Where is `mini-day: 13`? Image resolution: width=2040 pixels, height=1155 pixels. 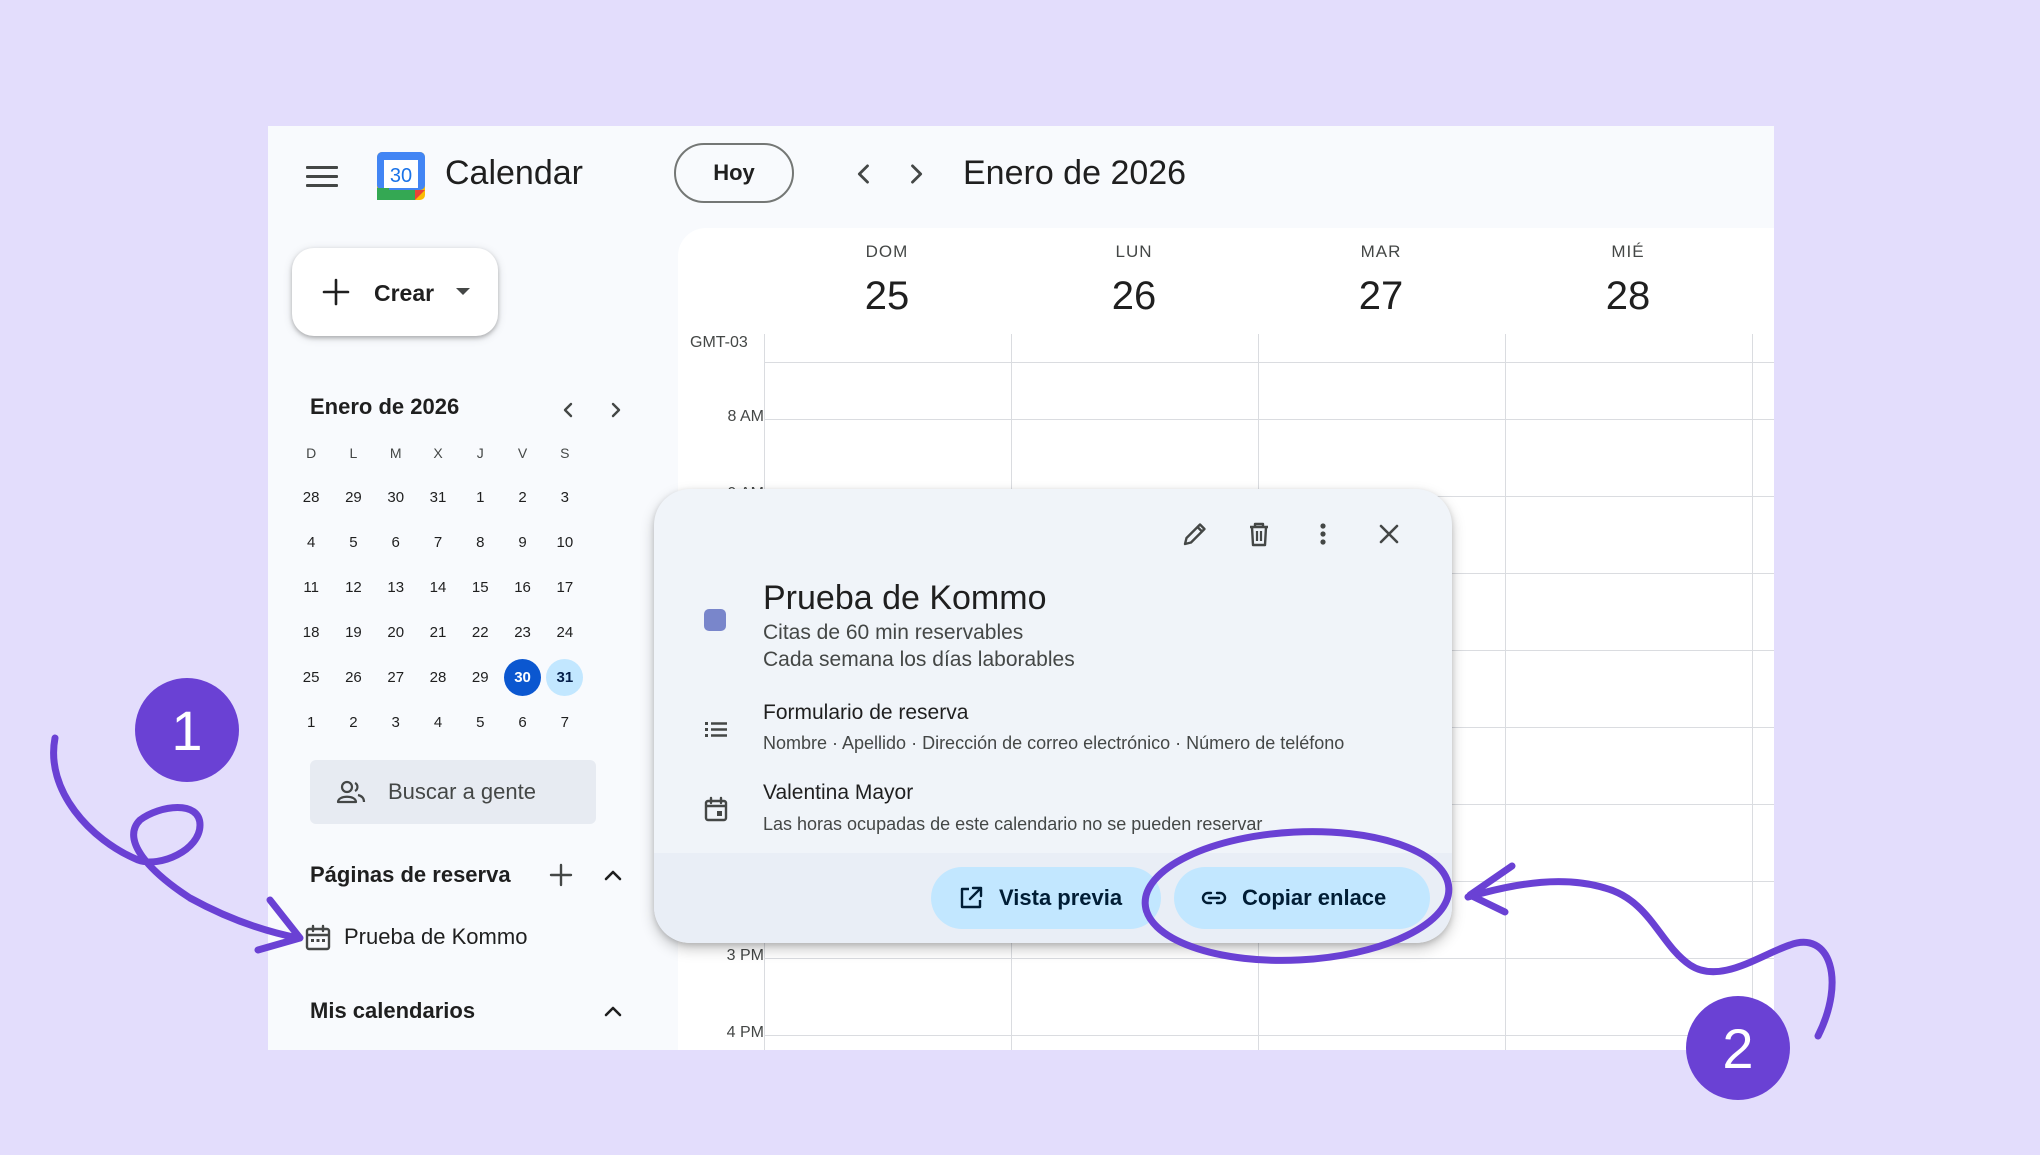
mini-day: 13 is located at coordinates (396, 587).